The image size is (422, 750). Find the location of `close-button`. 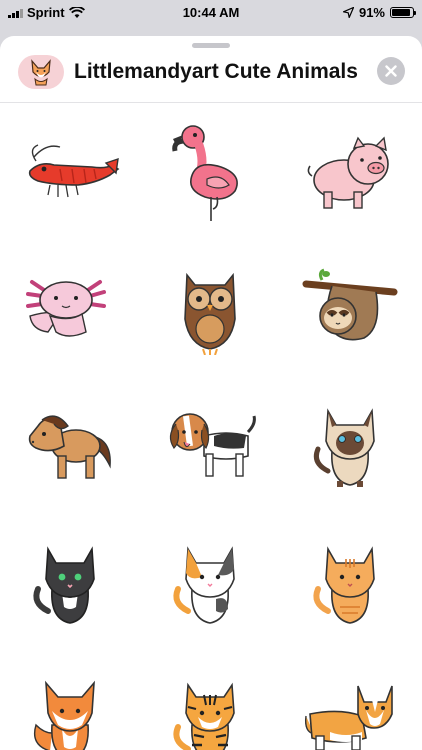

close-button is located at coordinates (391, 71).